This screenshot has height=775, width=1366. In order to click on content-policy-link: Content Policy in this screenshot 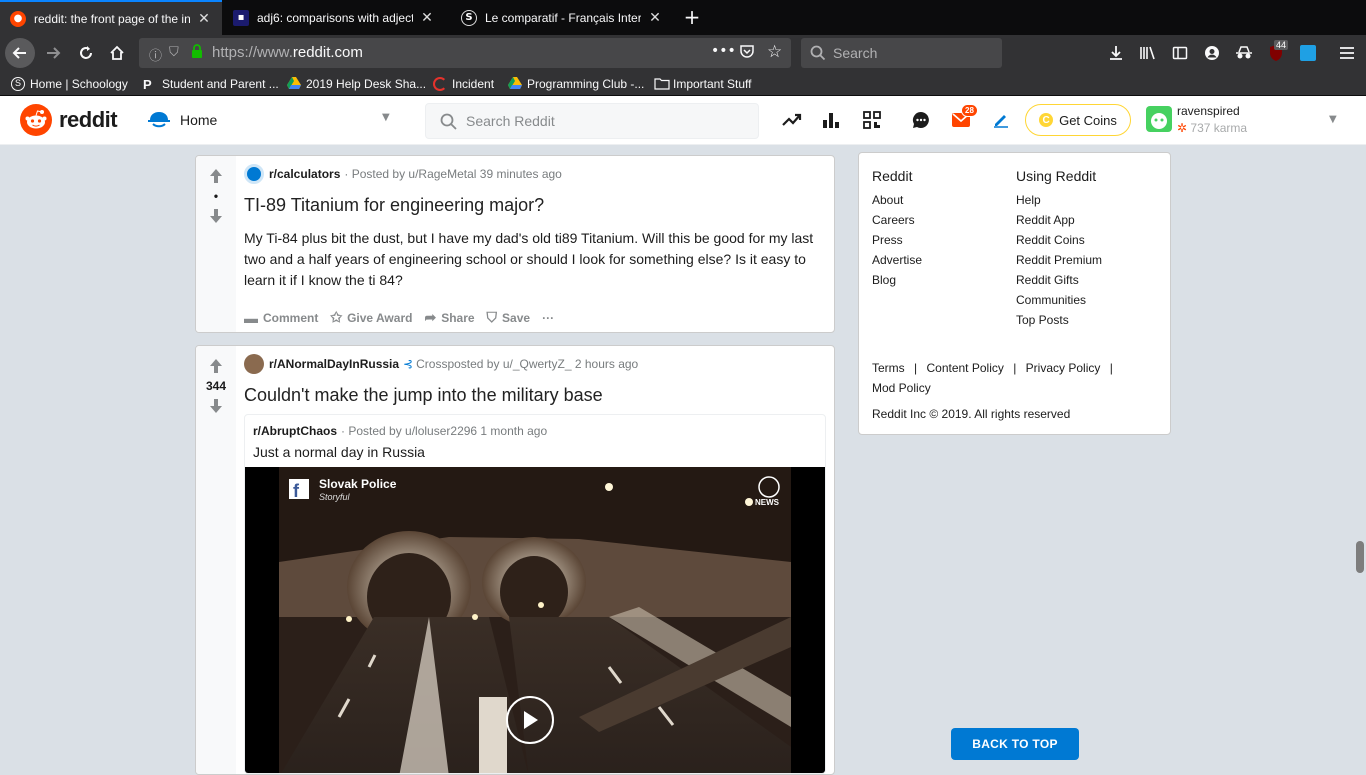, I will do `click(964, 368)`.